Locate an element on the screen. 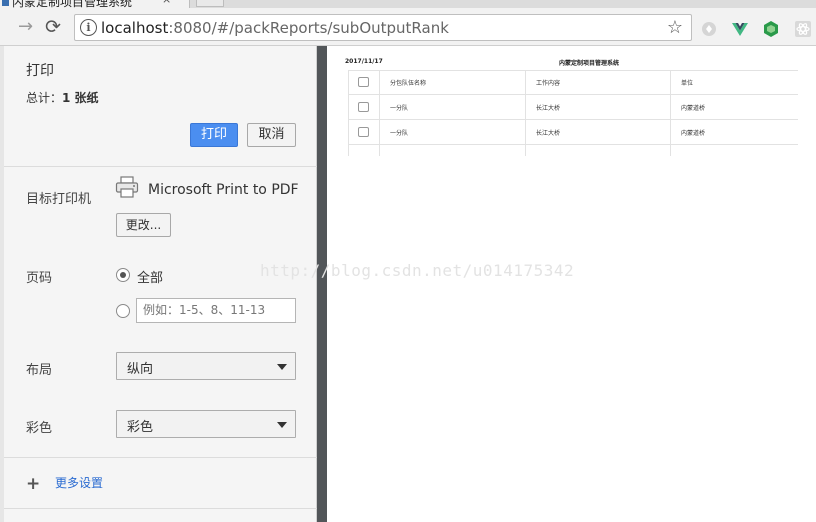 The height and width of the screenshot is (522, 816). print-button: 打印 is located at coordinates (214, 135).